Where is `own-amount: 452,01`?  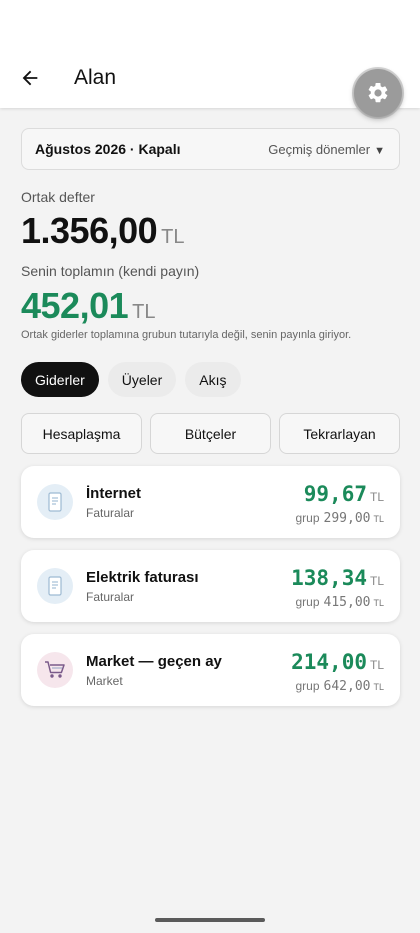
own-amount: 452,01 is located at coordinates (75, 305).